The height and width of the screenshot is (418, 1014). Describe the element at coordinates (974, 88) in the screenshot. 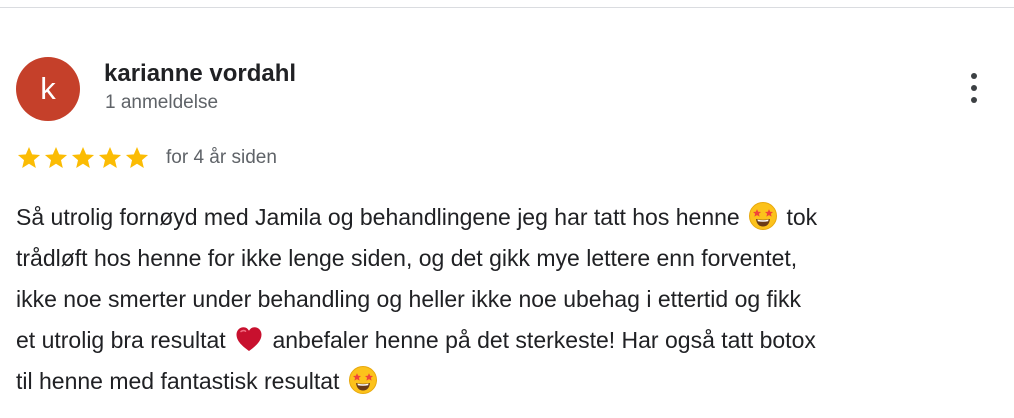

I see `more-vert-icon` at that location.